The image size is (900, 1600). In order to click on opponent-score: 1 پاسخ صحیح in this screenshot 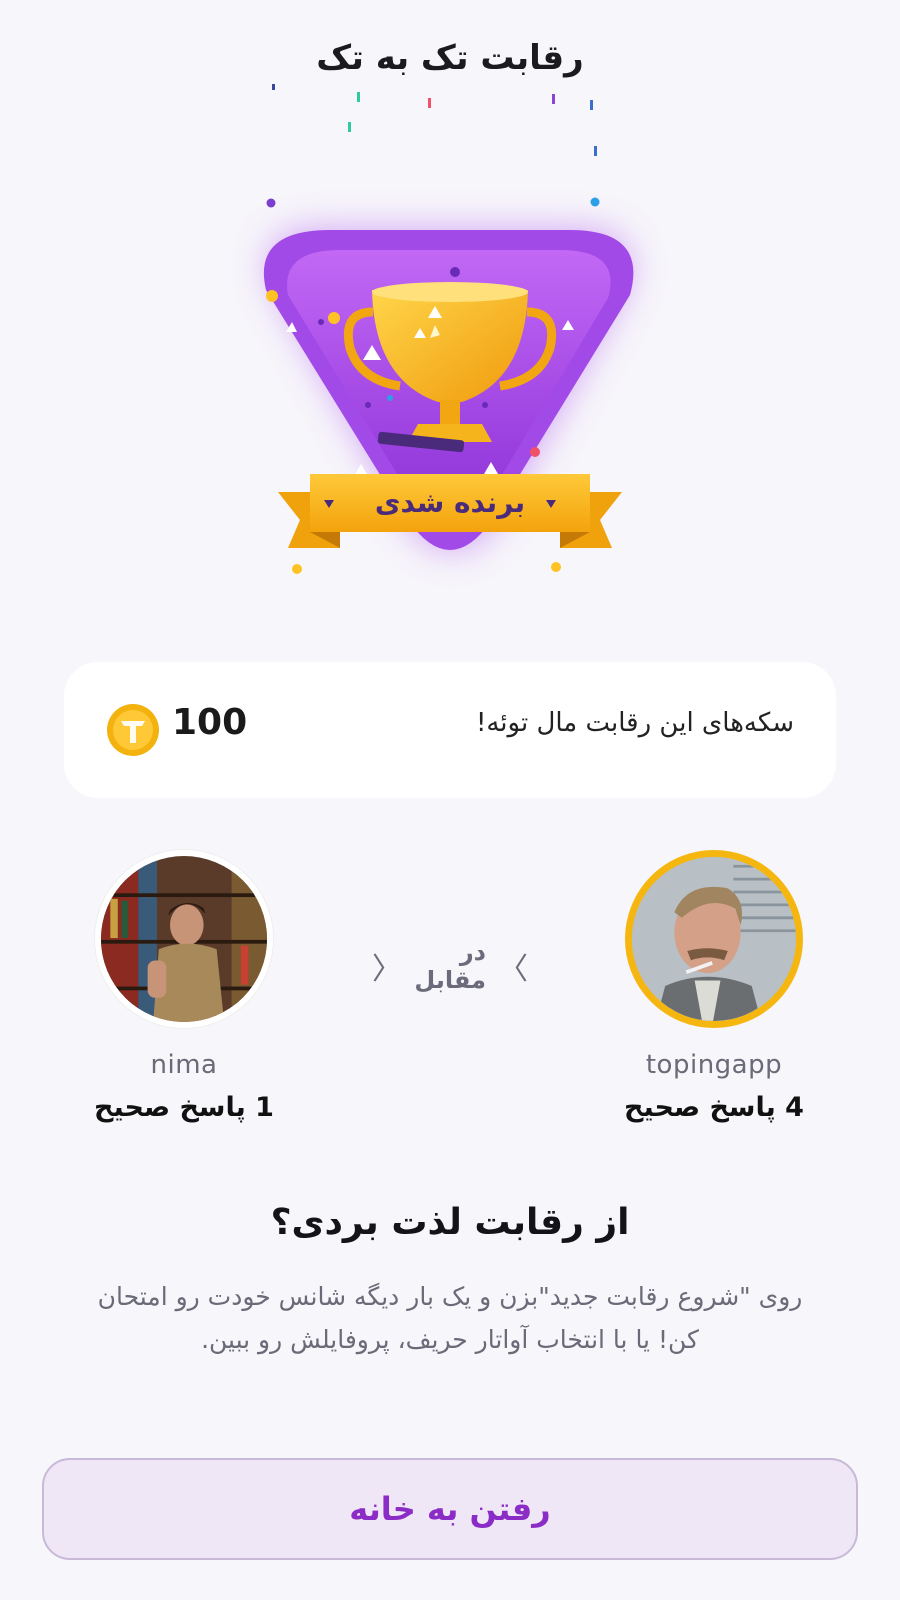, I will do `click(184, 1107)`.